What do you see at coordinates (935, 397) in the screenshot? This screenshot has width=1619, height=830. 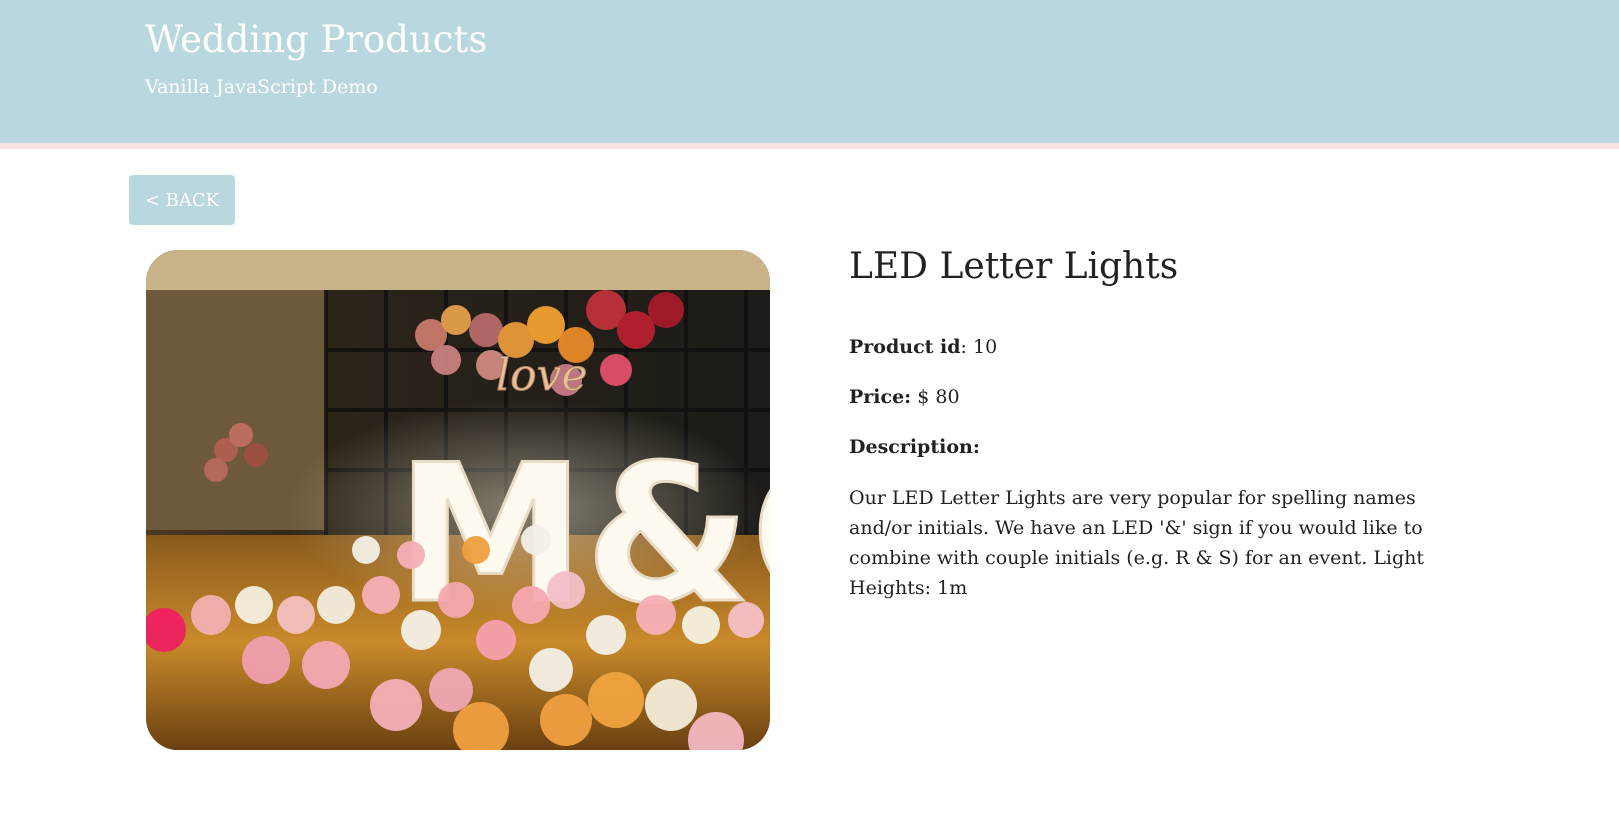 I see `product-price-value: $ 80` at bounding box center [935, 397].